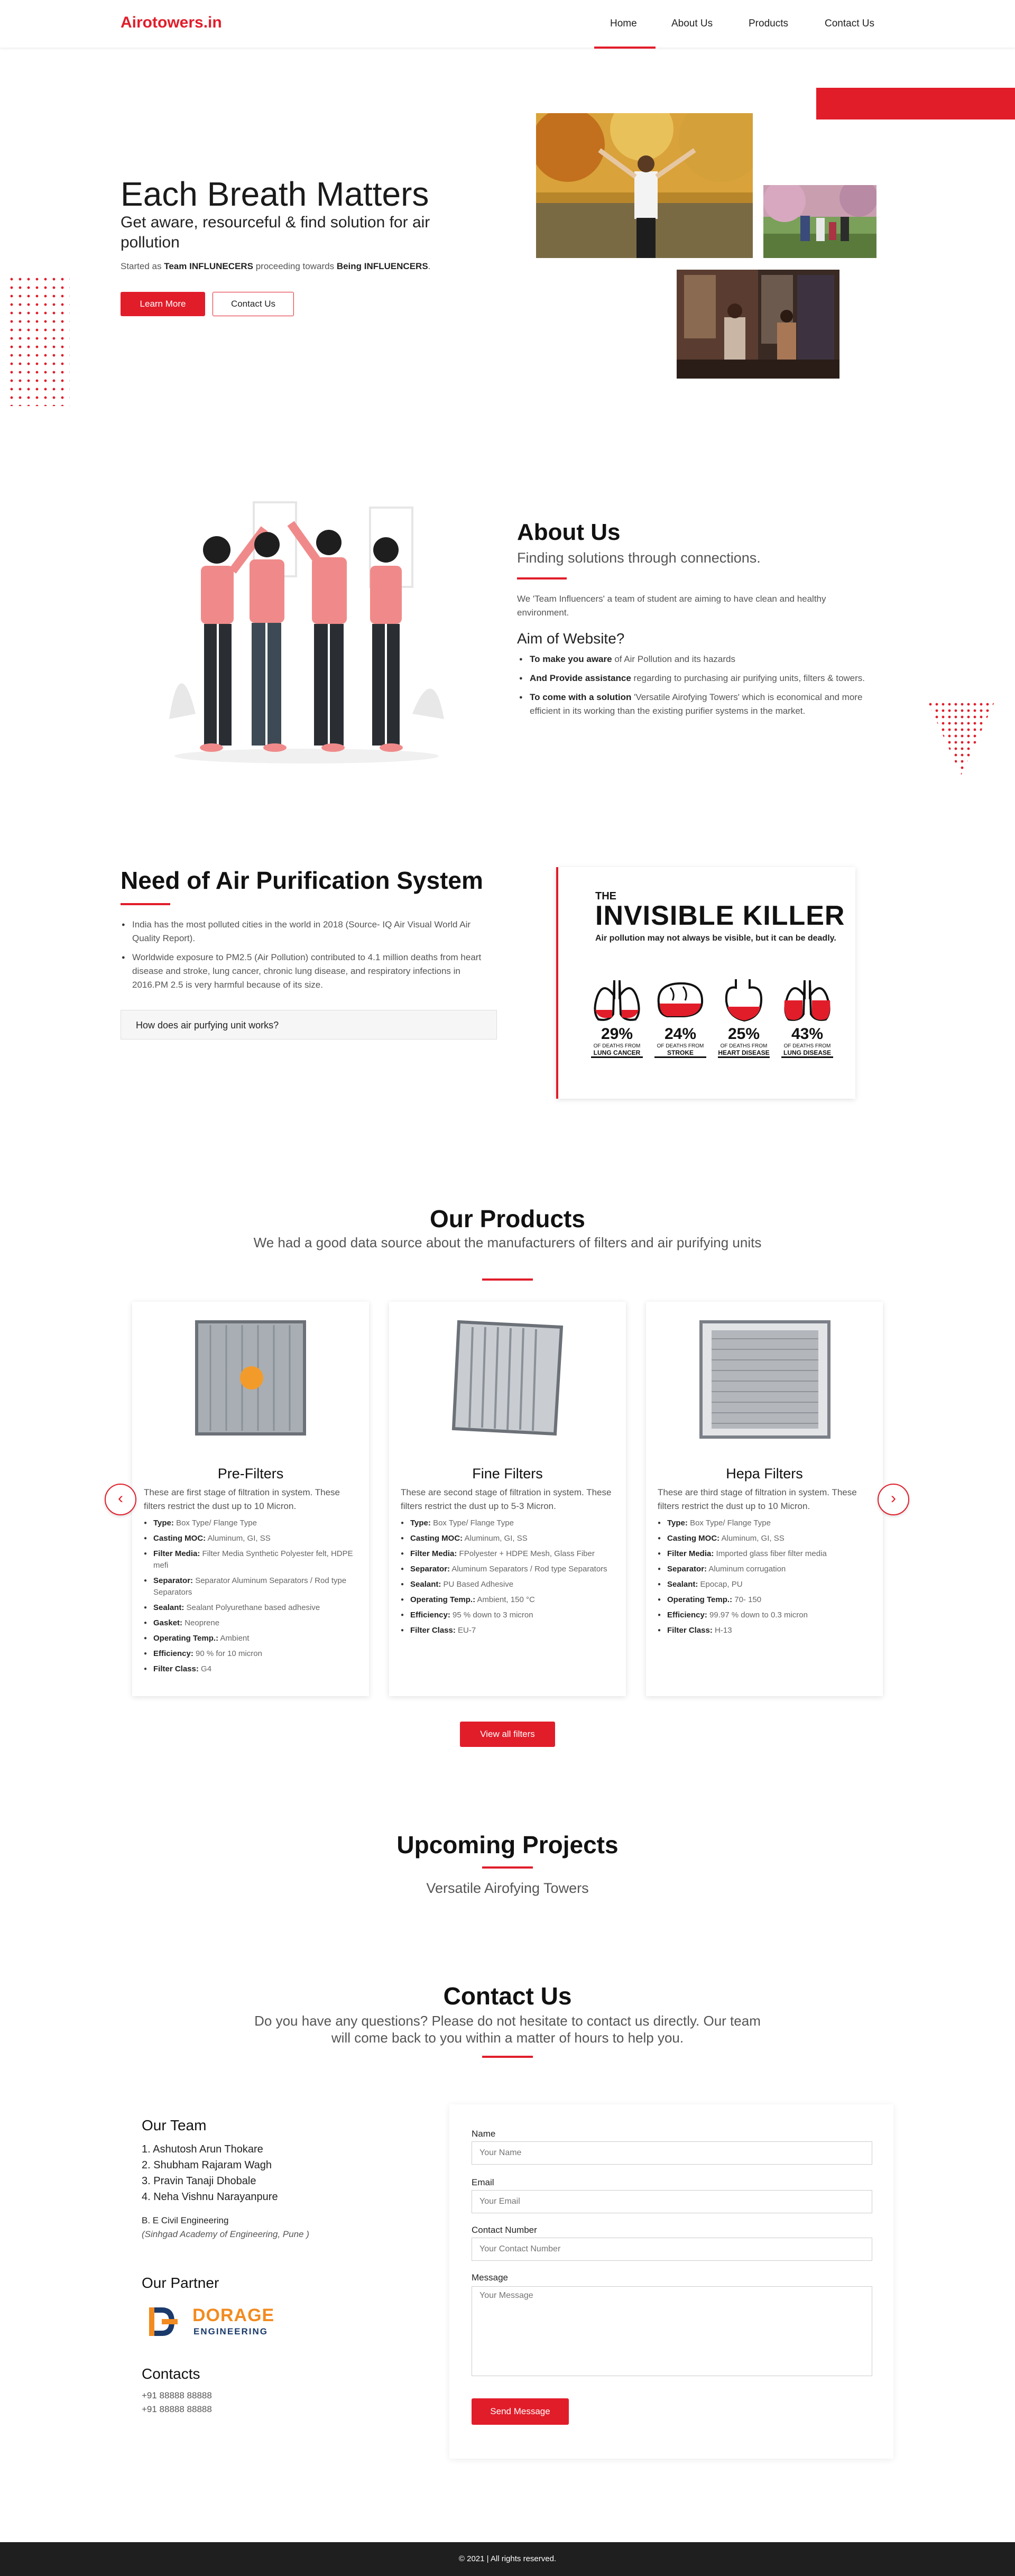 Image resolution: width=1015 pixels, height=2576 pixels. I want to click on aim-title: Aim of Website?, so click(571, 638).